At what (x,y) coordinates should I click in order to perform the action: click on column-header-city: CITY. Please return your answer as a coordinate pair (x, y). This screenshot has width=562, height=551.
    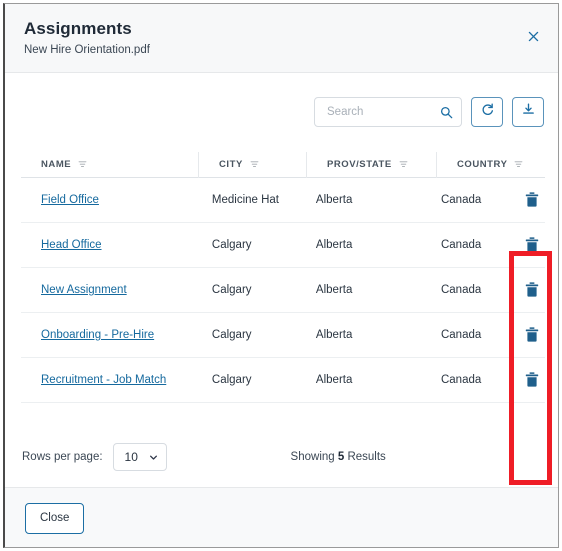
    Looking at the image, I should click on (253, 164).